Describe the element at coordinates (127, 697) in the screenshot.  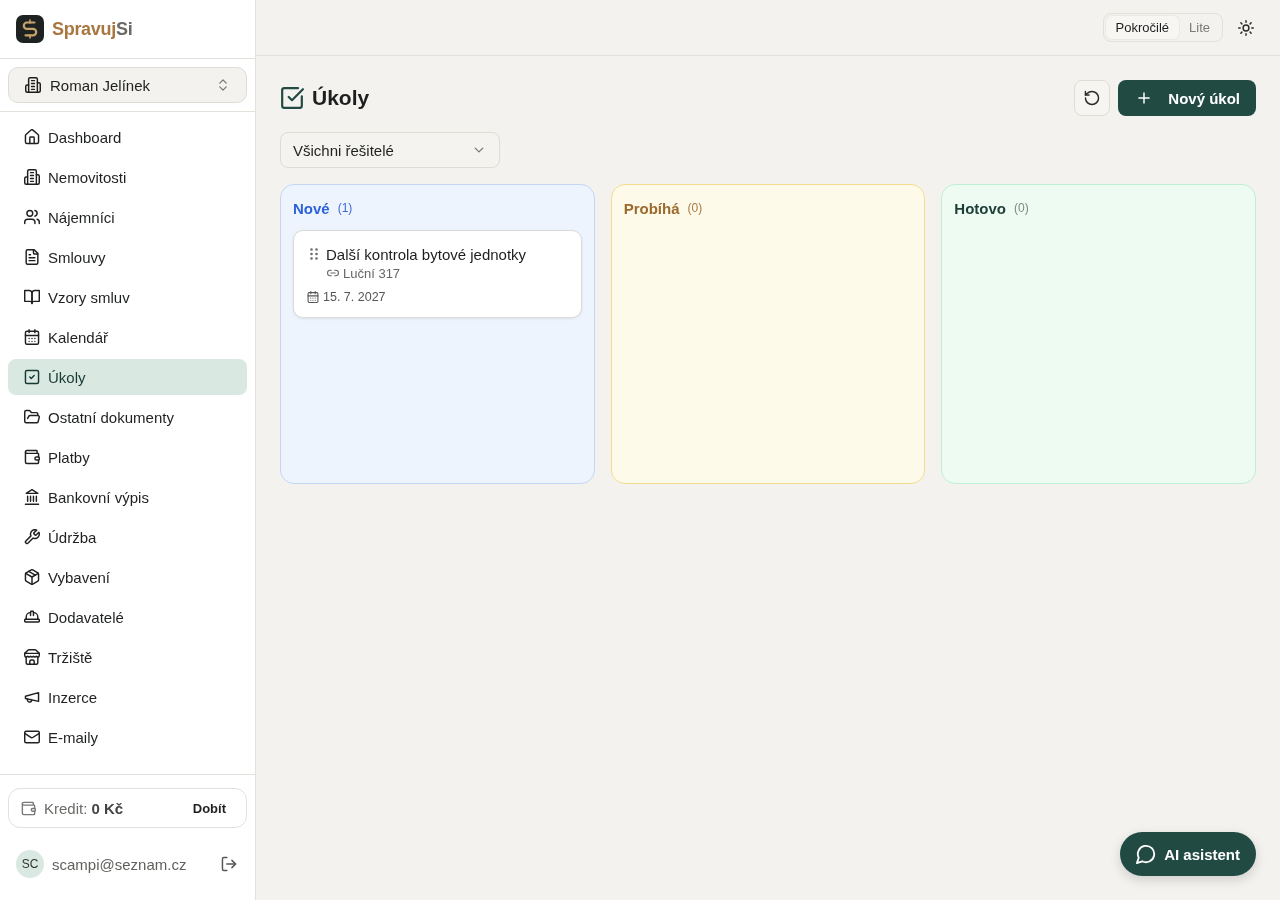
I see `sidebar-item: Inzerce` at that location.